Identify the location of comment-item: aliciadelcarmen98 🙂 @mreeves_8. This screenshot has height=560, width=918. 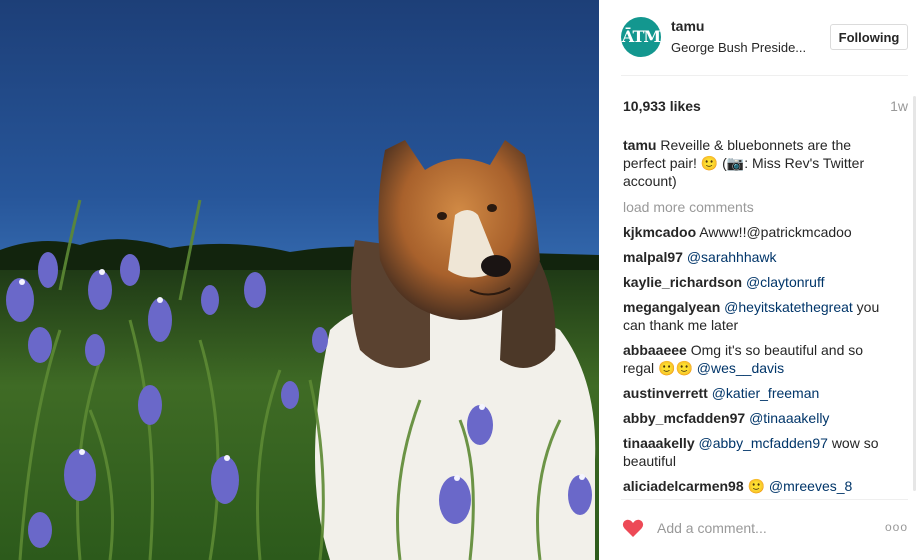
(758, 485).